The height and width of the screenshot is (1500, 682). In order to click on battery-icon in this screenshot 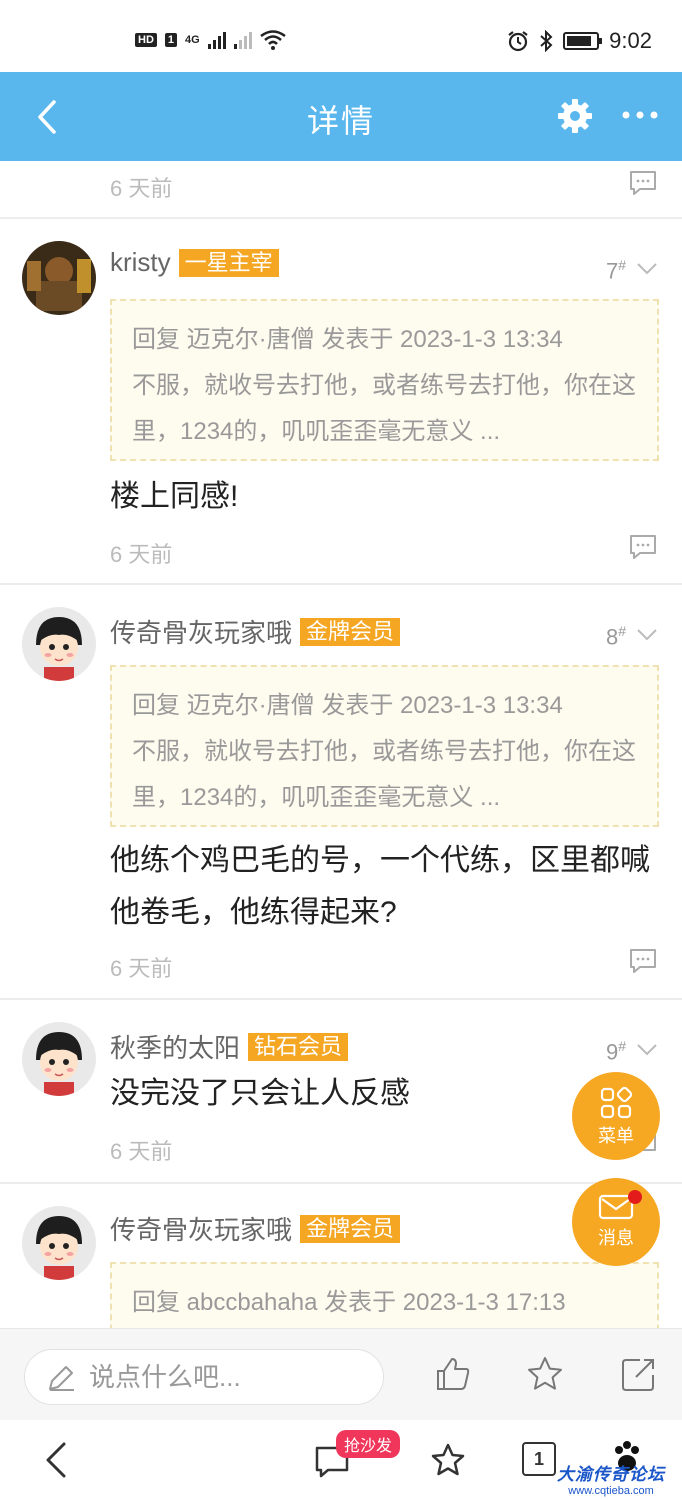, I will do `click(583, 41)`.